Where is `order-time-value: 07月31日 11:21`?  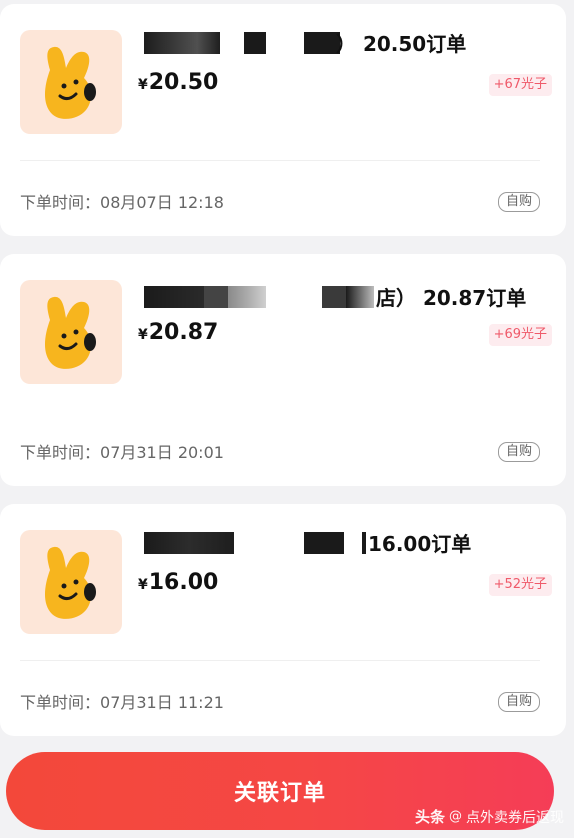
order-time-value: 07月31日 11:21 is located at coordinates (162, 702).